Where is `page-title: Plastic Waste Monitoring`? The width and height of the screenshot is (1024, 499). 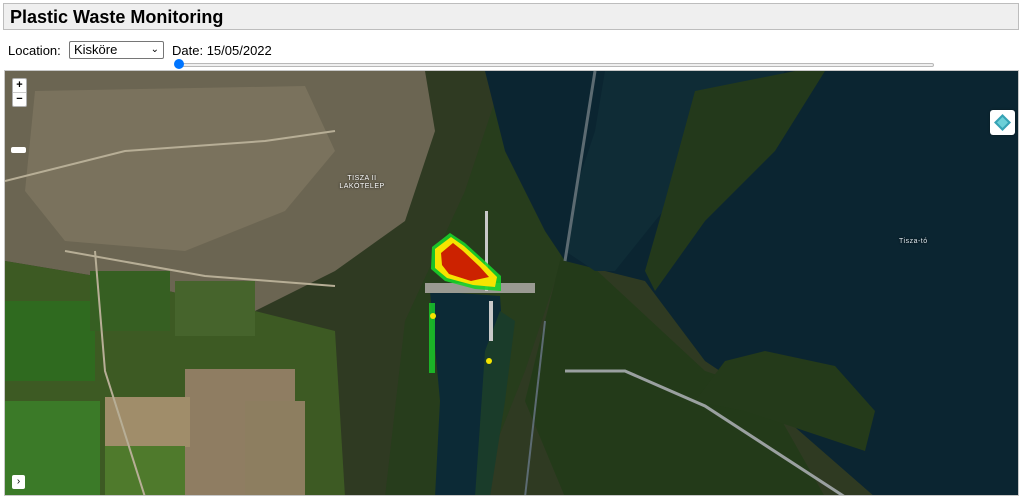 page-title: Plastic Waste Monitoring is located at coordinates (117, 17).